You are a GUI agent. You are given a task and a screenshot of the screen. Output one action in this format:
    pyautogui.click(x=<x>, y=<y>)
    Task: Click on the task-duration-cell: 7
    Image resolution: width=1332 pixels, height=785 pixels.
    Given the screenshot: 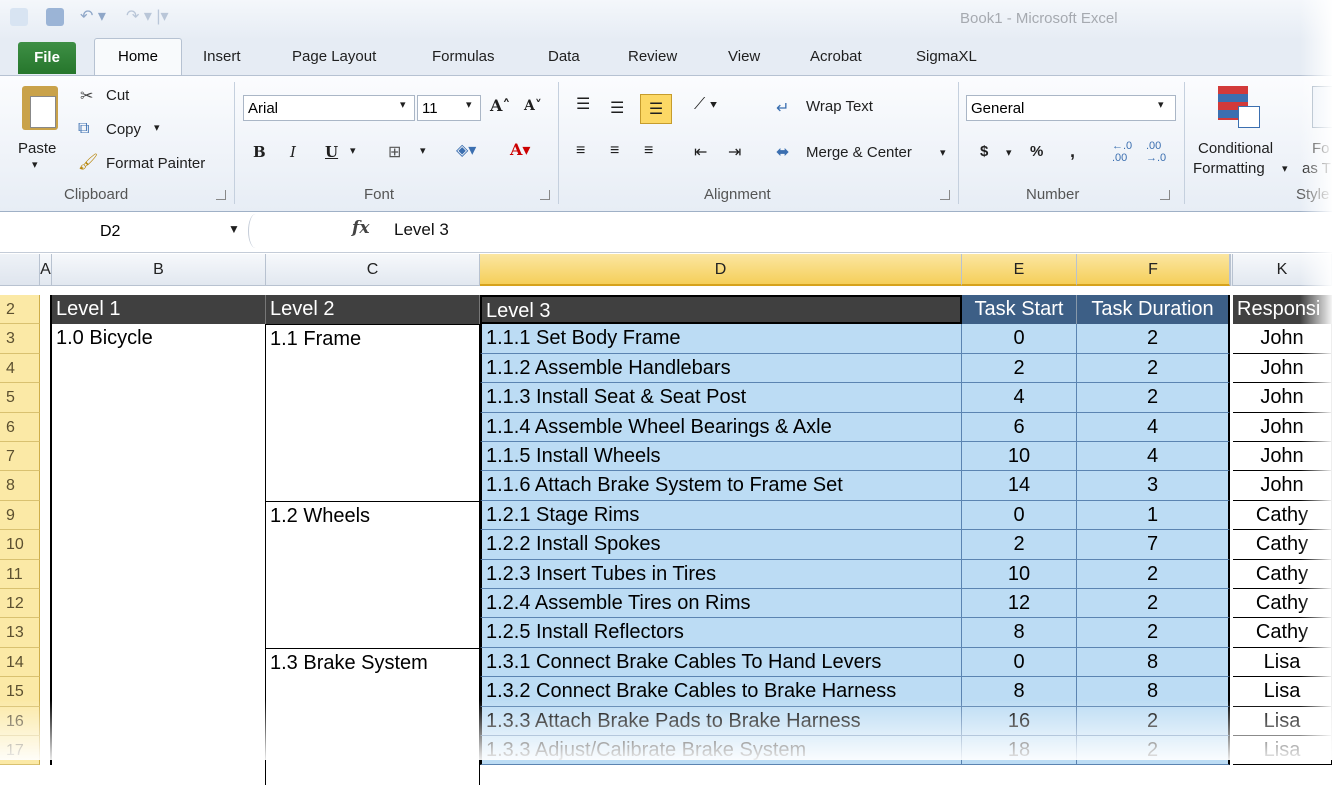 What is the action you would take?
    pyautogui.click(x=1153, y=545)
    